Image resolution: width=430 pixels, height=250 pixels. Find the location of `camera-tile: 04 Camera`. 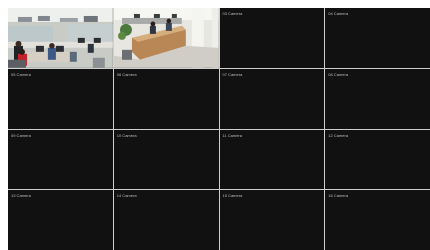

camera-tile: 04 Camera is located at coordinates (377, 38).